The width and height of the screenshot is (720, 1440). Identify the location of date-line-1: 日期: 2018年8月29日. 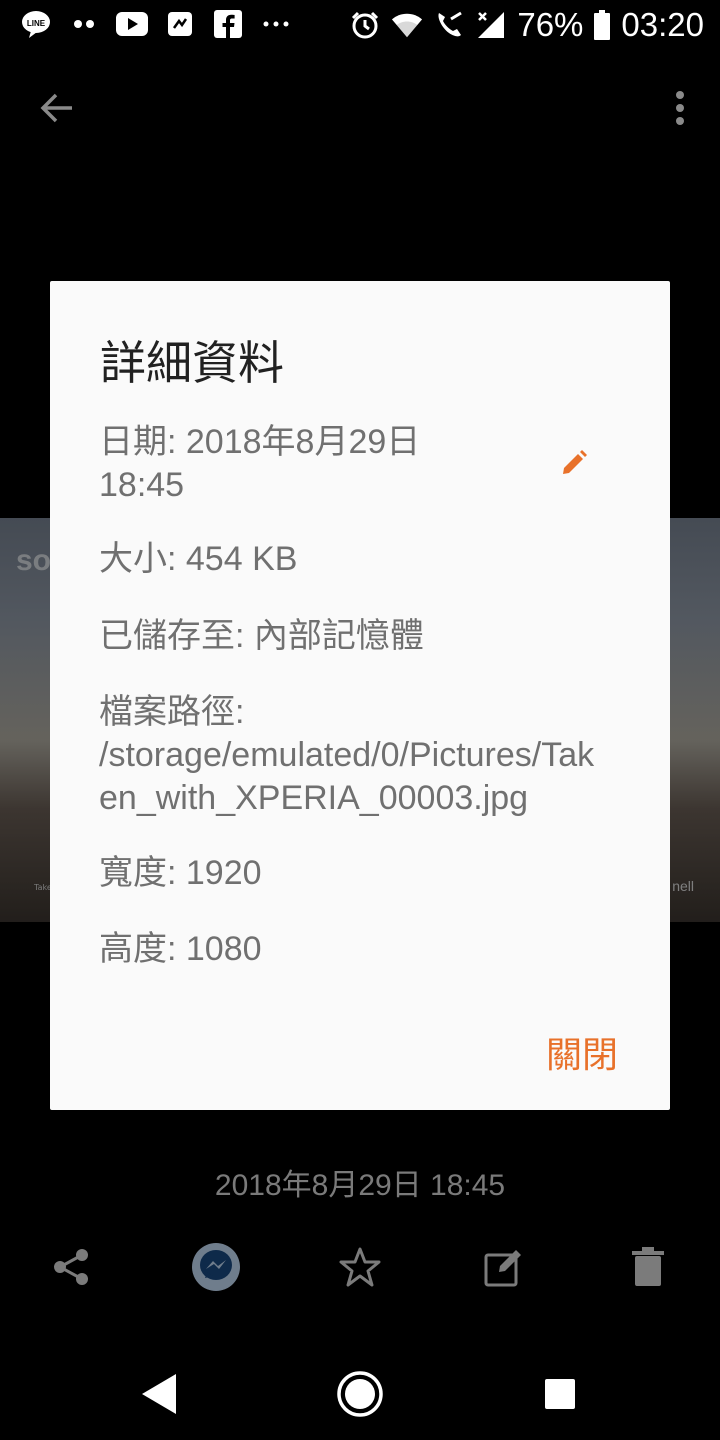
(260, 442).